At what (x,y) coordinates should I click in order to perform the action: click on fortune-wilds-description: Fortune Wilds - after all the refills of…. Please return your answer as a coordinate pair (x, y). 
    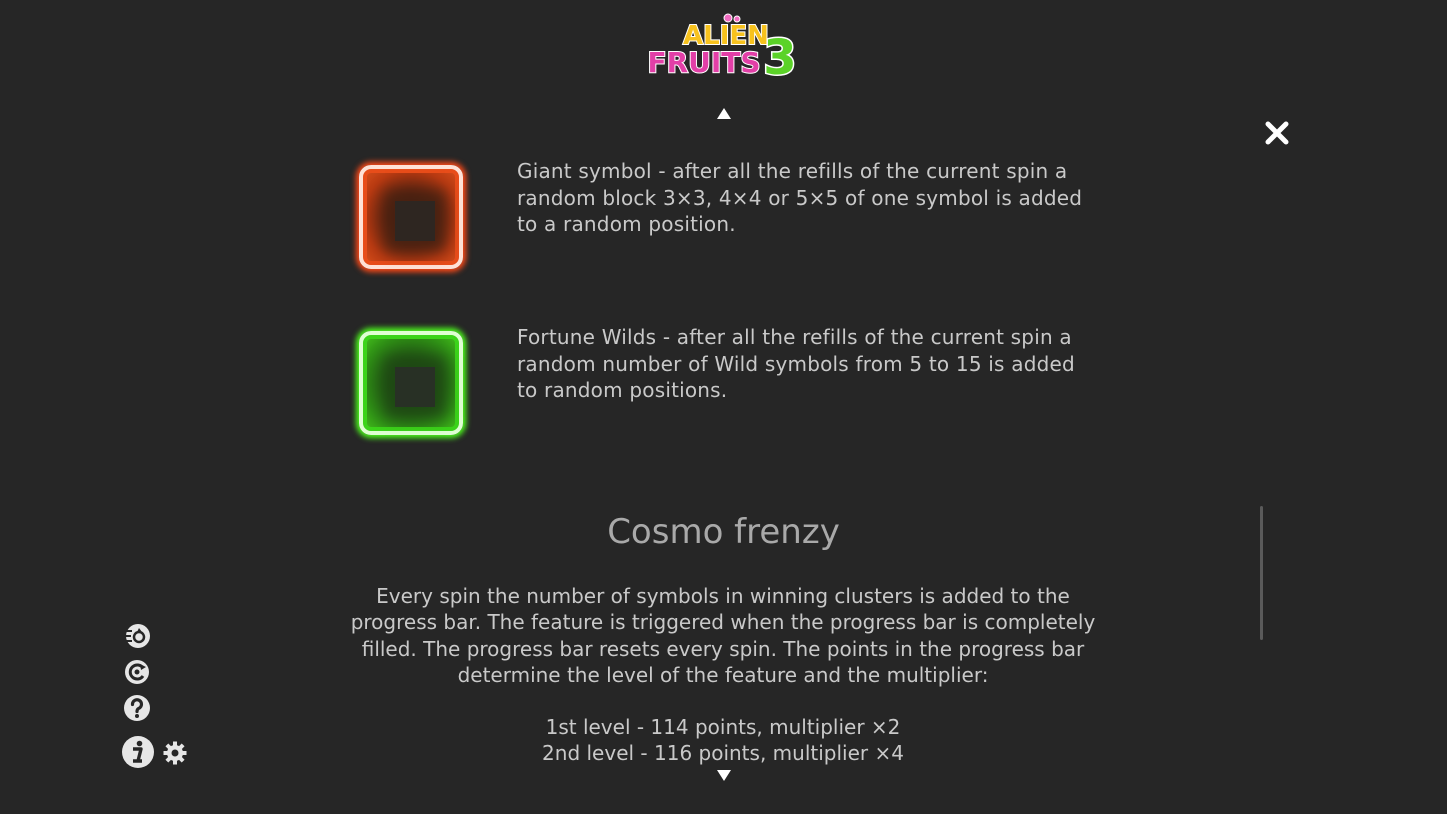
    Looking at the image, I should click on (796, 363).